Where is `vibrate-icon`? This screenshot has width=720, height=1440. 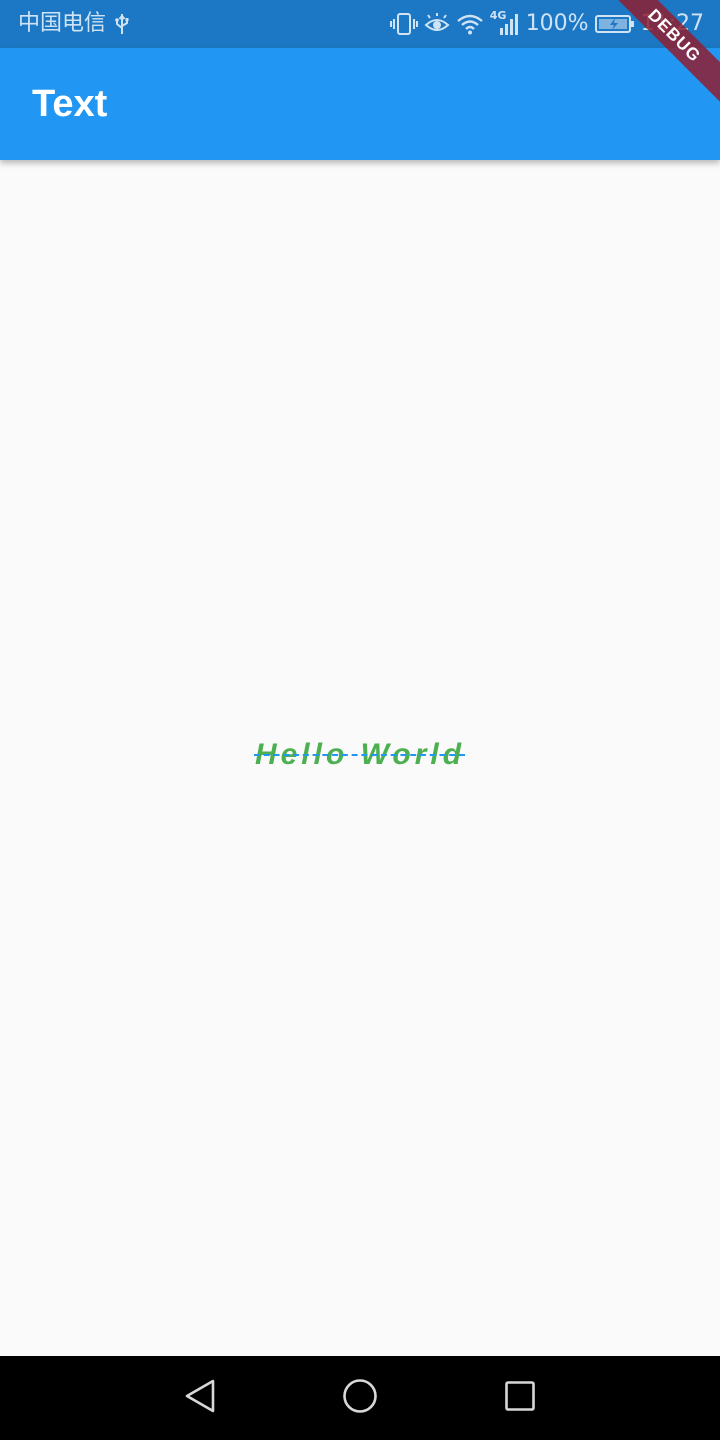 vibrate-icon is located at coordinates (403, 24).